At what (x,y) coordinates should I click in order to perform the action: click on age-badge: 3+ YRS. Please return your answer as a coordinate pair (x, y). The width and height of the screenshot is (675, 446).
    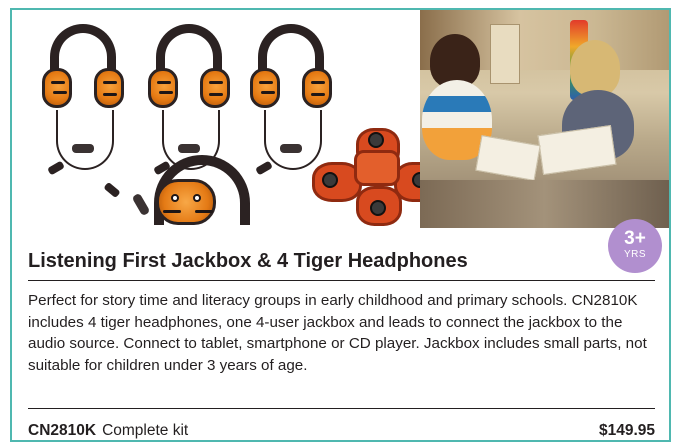
    Looking at the image, I should click on (635, 246).